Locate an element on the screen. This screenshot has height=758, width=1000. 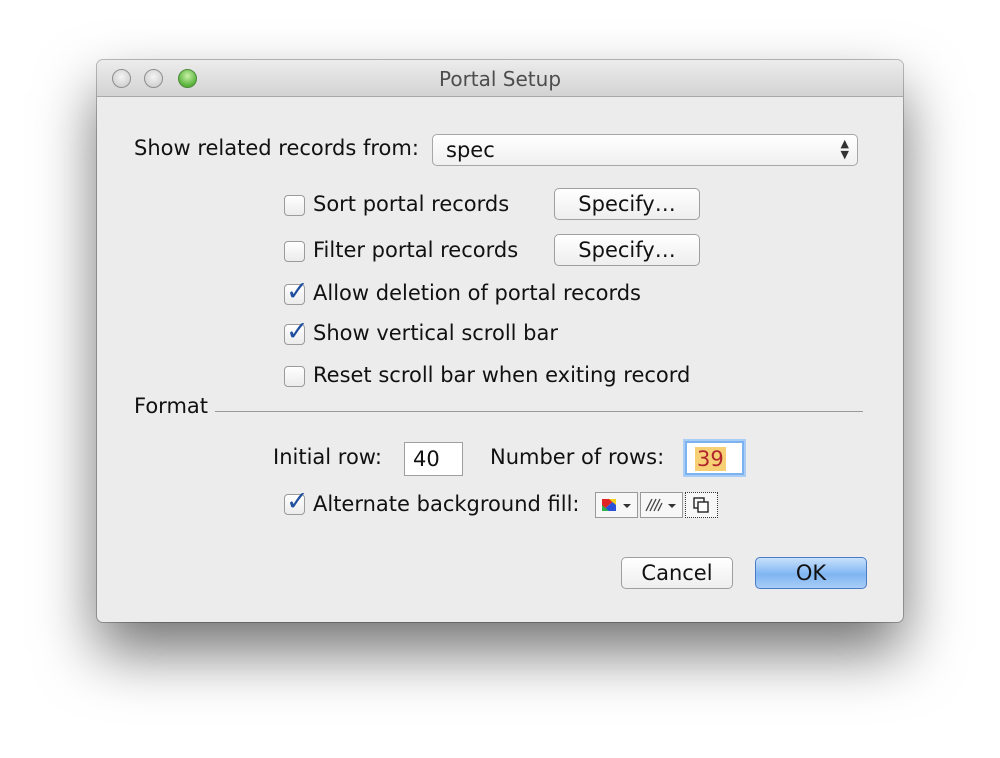
vertical-scroll-label: Show vertical scroll bar is located at coordinates (435, 333).